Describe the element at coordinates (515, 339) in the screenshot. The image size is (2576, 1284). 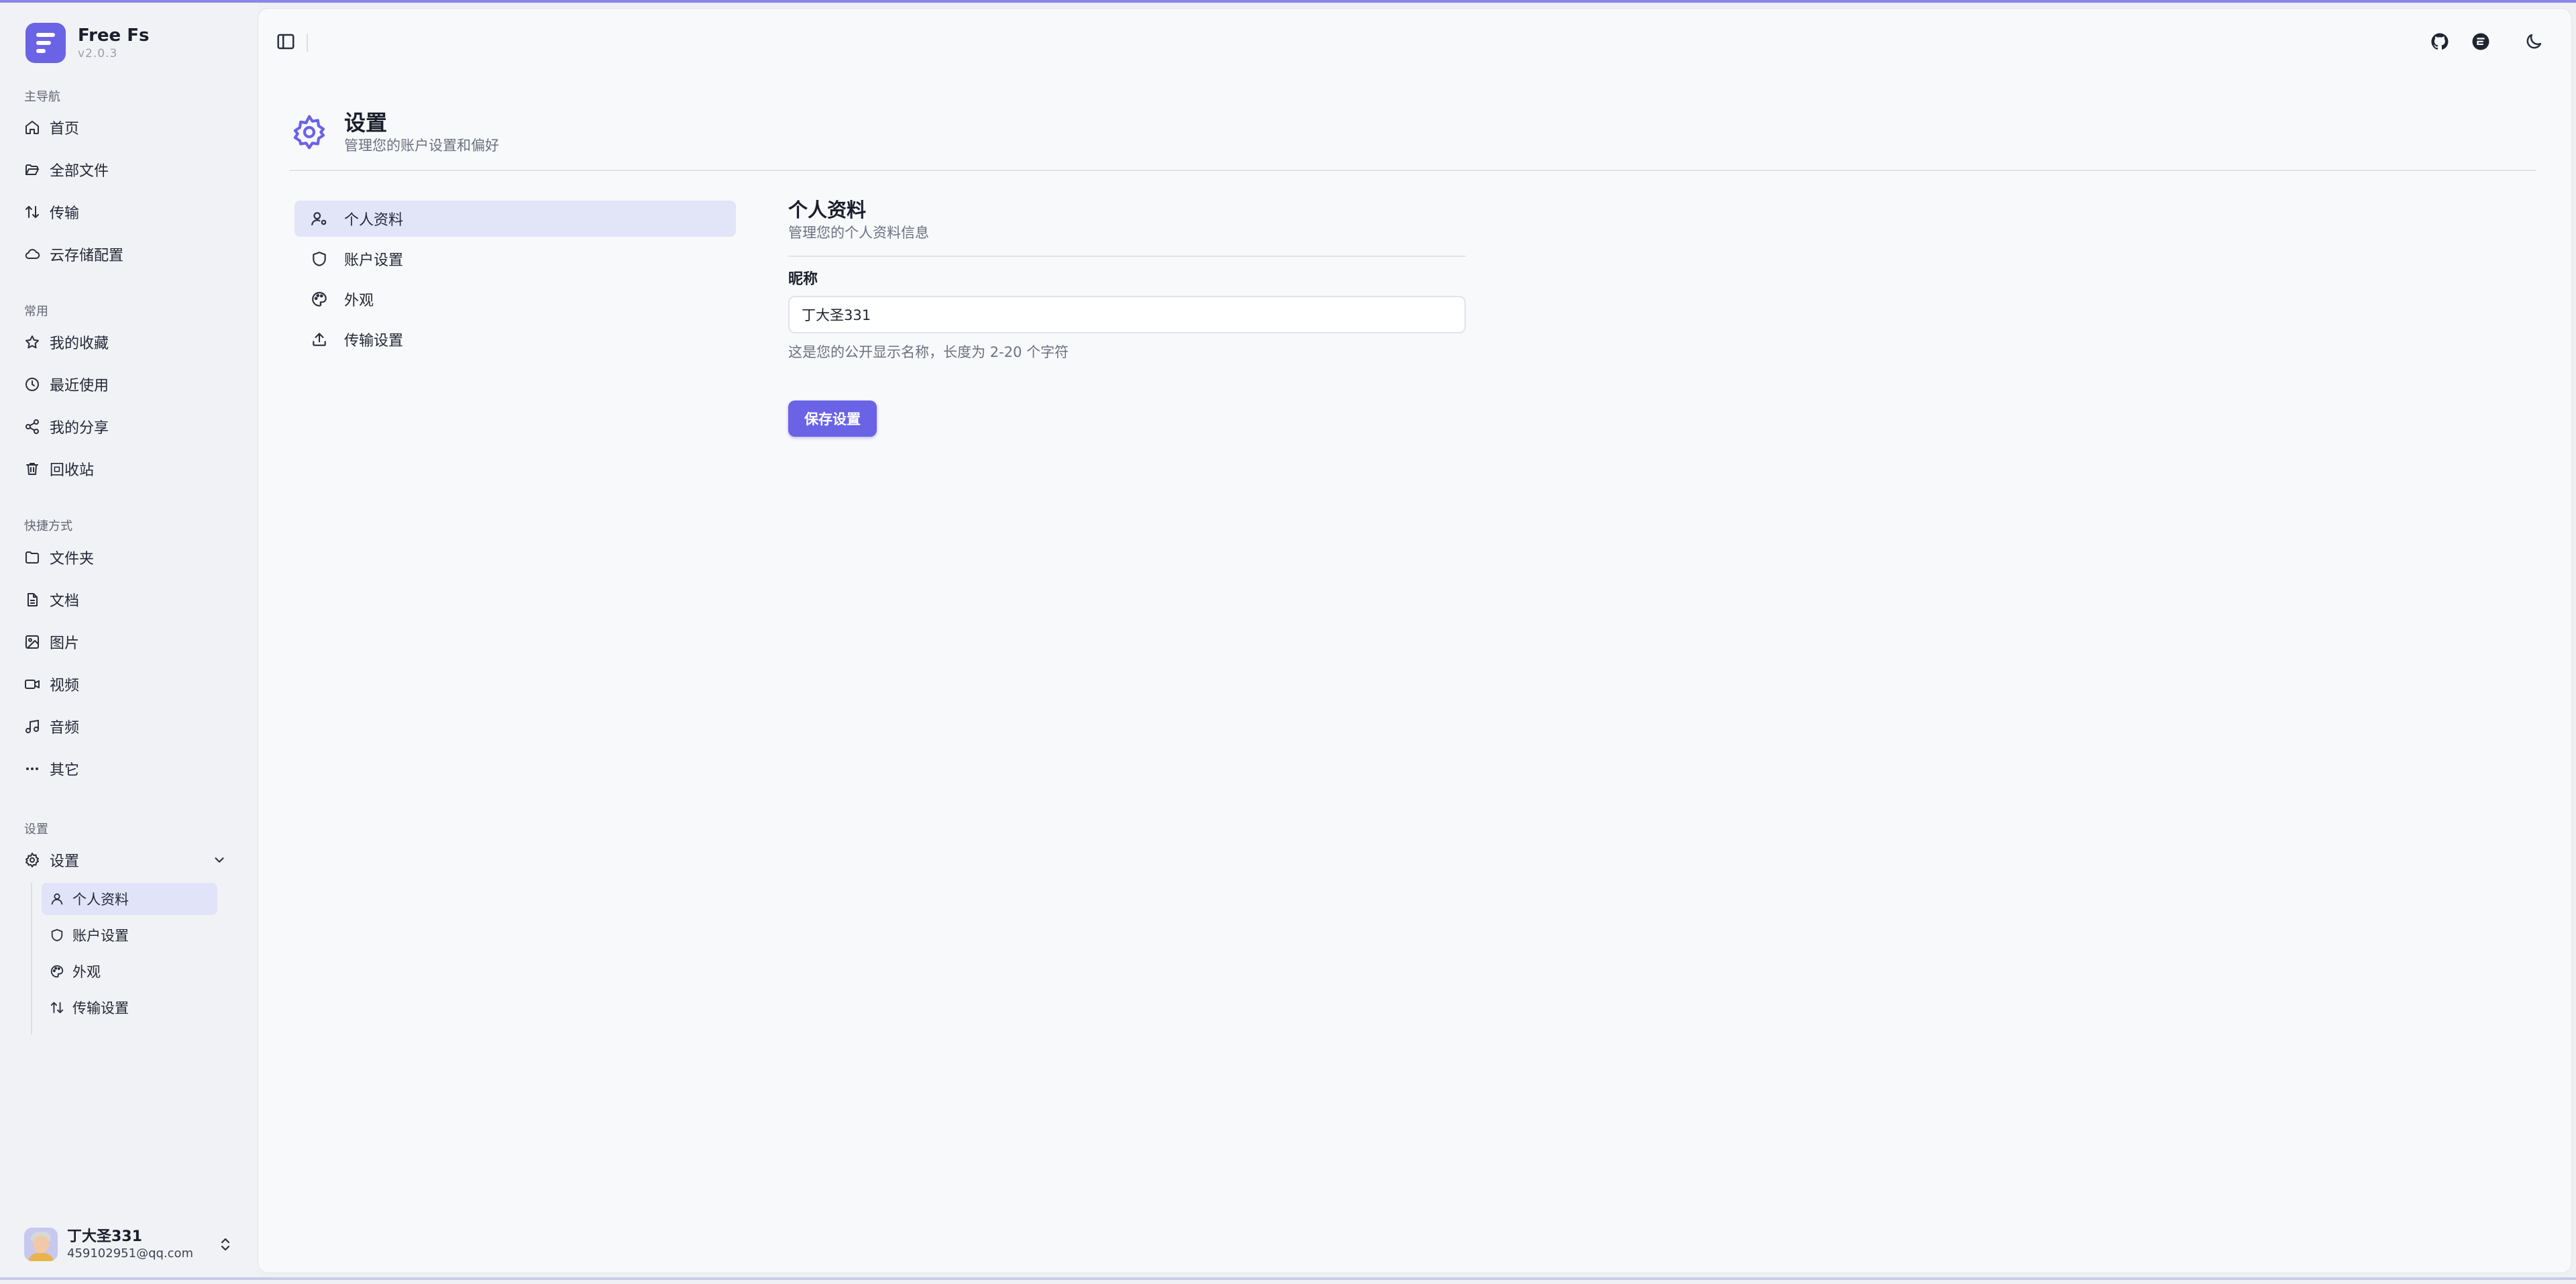
I see `settings-menu-transfer: 传输设置` at that location.